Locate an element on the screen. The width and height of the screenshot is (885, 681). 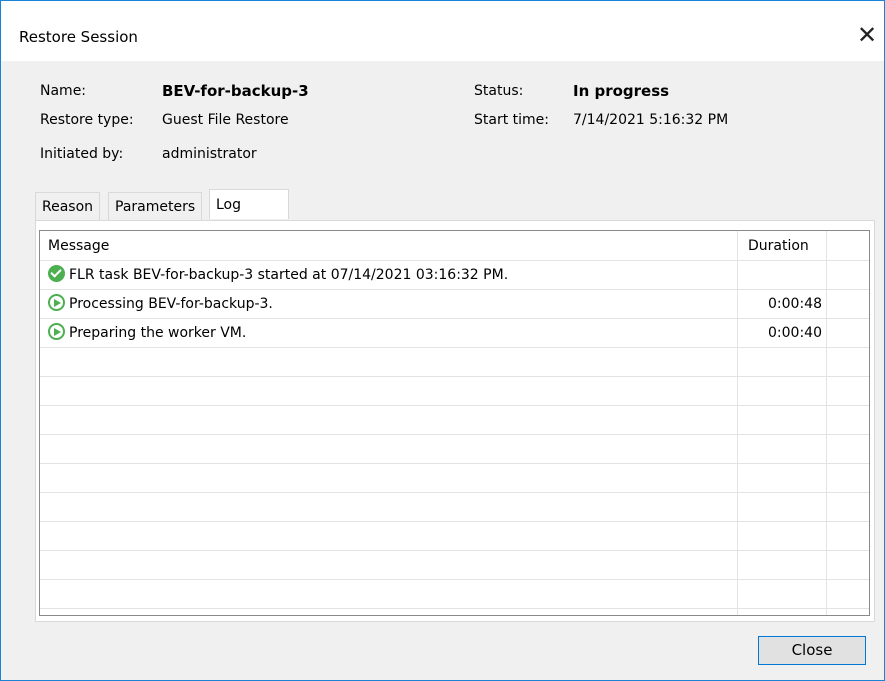
success-check-icon is located at coordinates (56, 273).